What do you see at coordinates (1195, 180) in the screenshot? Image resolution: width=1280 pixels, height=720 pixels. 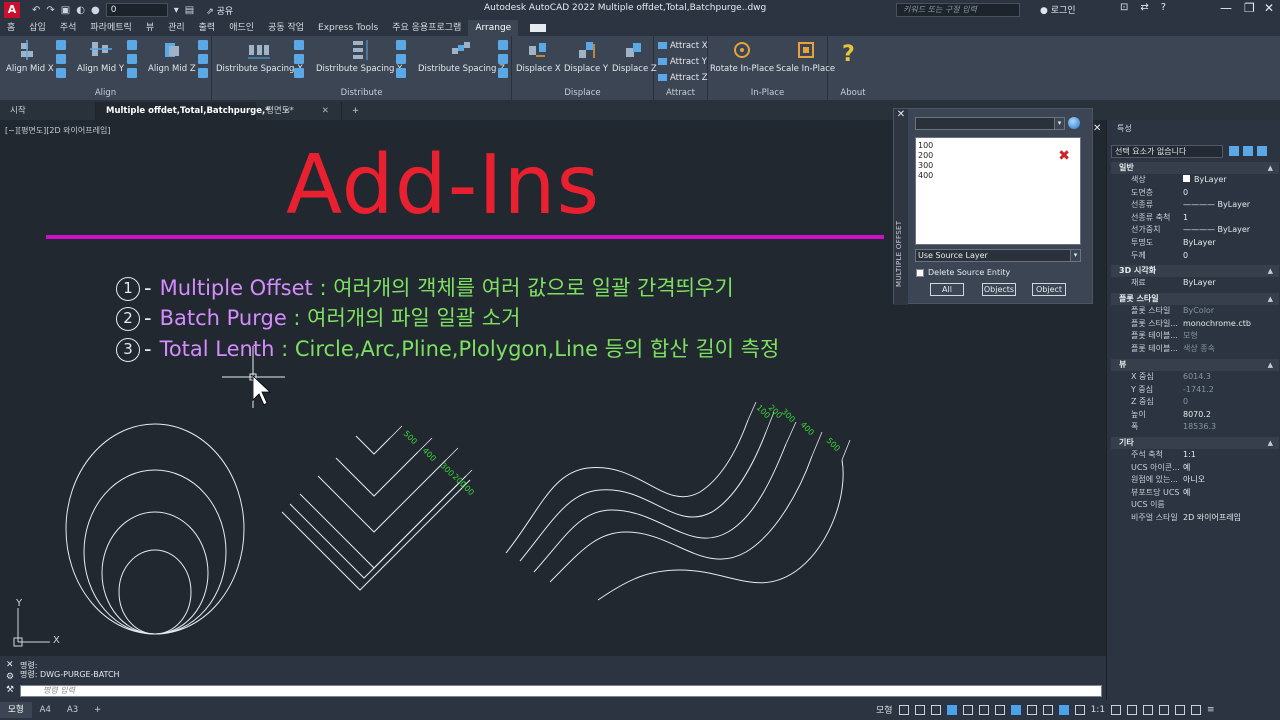 I see `property-row: 색상 ByLayer` at bounding box center [1195, 180].